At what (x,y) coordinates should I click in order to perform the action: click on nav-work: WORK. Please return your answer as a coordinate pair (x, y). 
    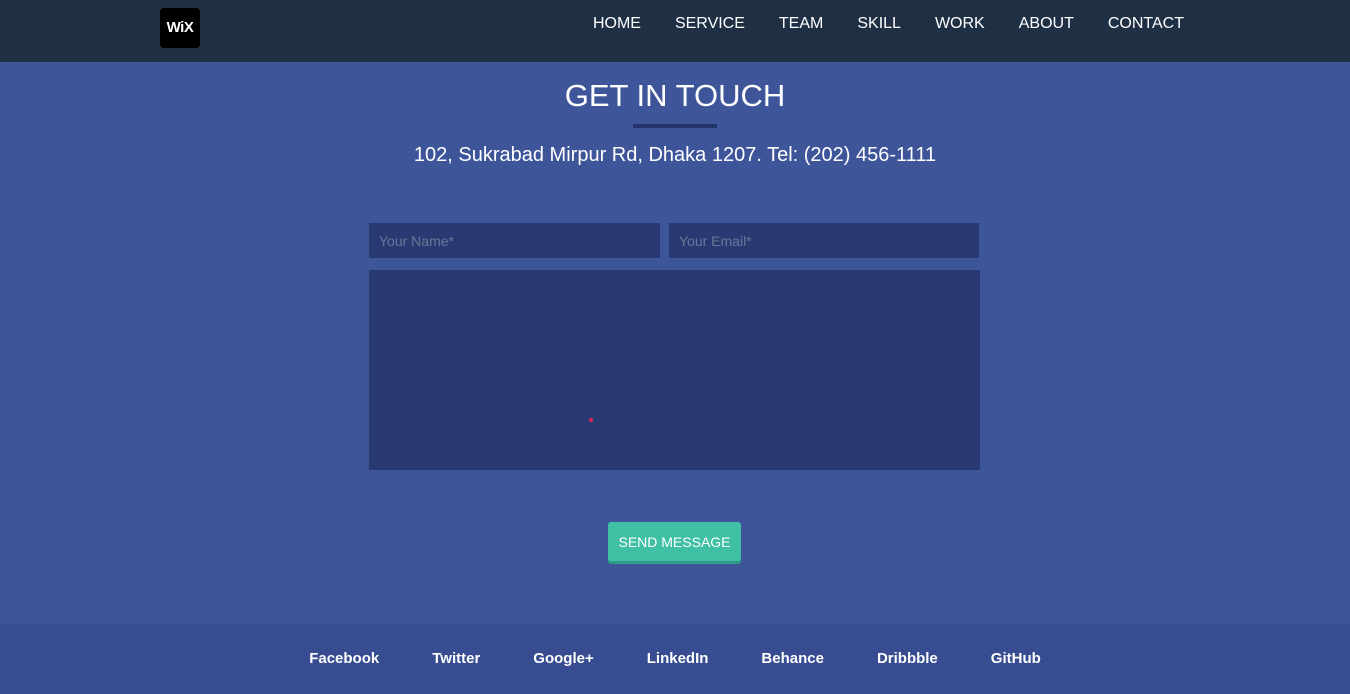
    Looking at the image, I should click on (960, 24).